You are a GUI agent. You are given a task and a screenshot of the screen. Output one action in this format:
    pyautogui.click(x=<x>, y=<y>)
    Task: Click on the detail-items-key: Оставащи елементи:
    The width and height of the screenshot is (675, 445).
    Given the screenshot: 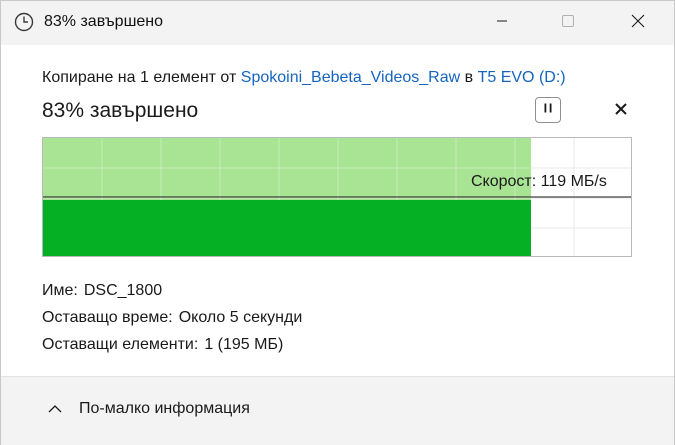 What is the action you would take?
    pyautogui.click(x=120, y=344)
    